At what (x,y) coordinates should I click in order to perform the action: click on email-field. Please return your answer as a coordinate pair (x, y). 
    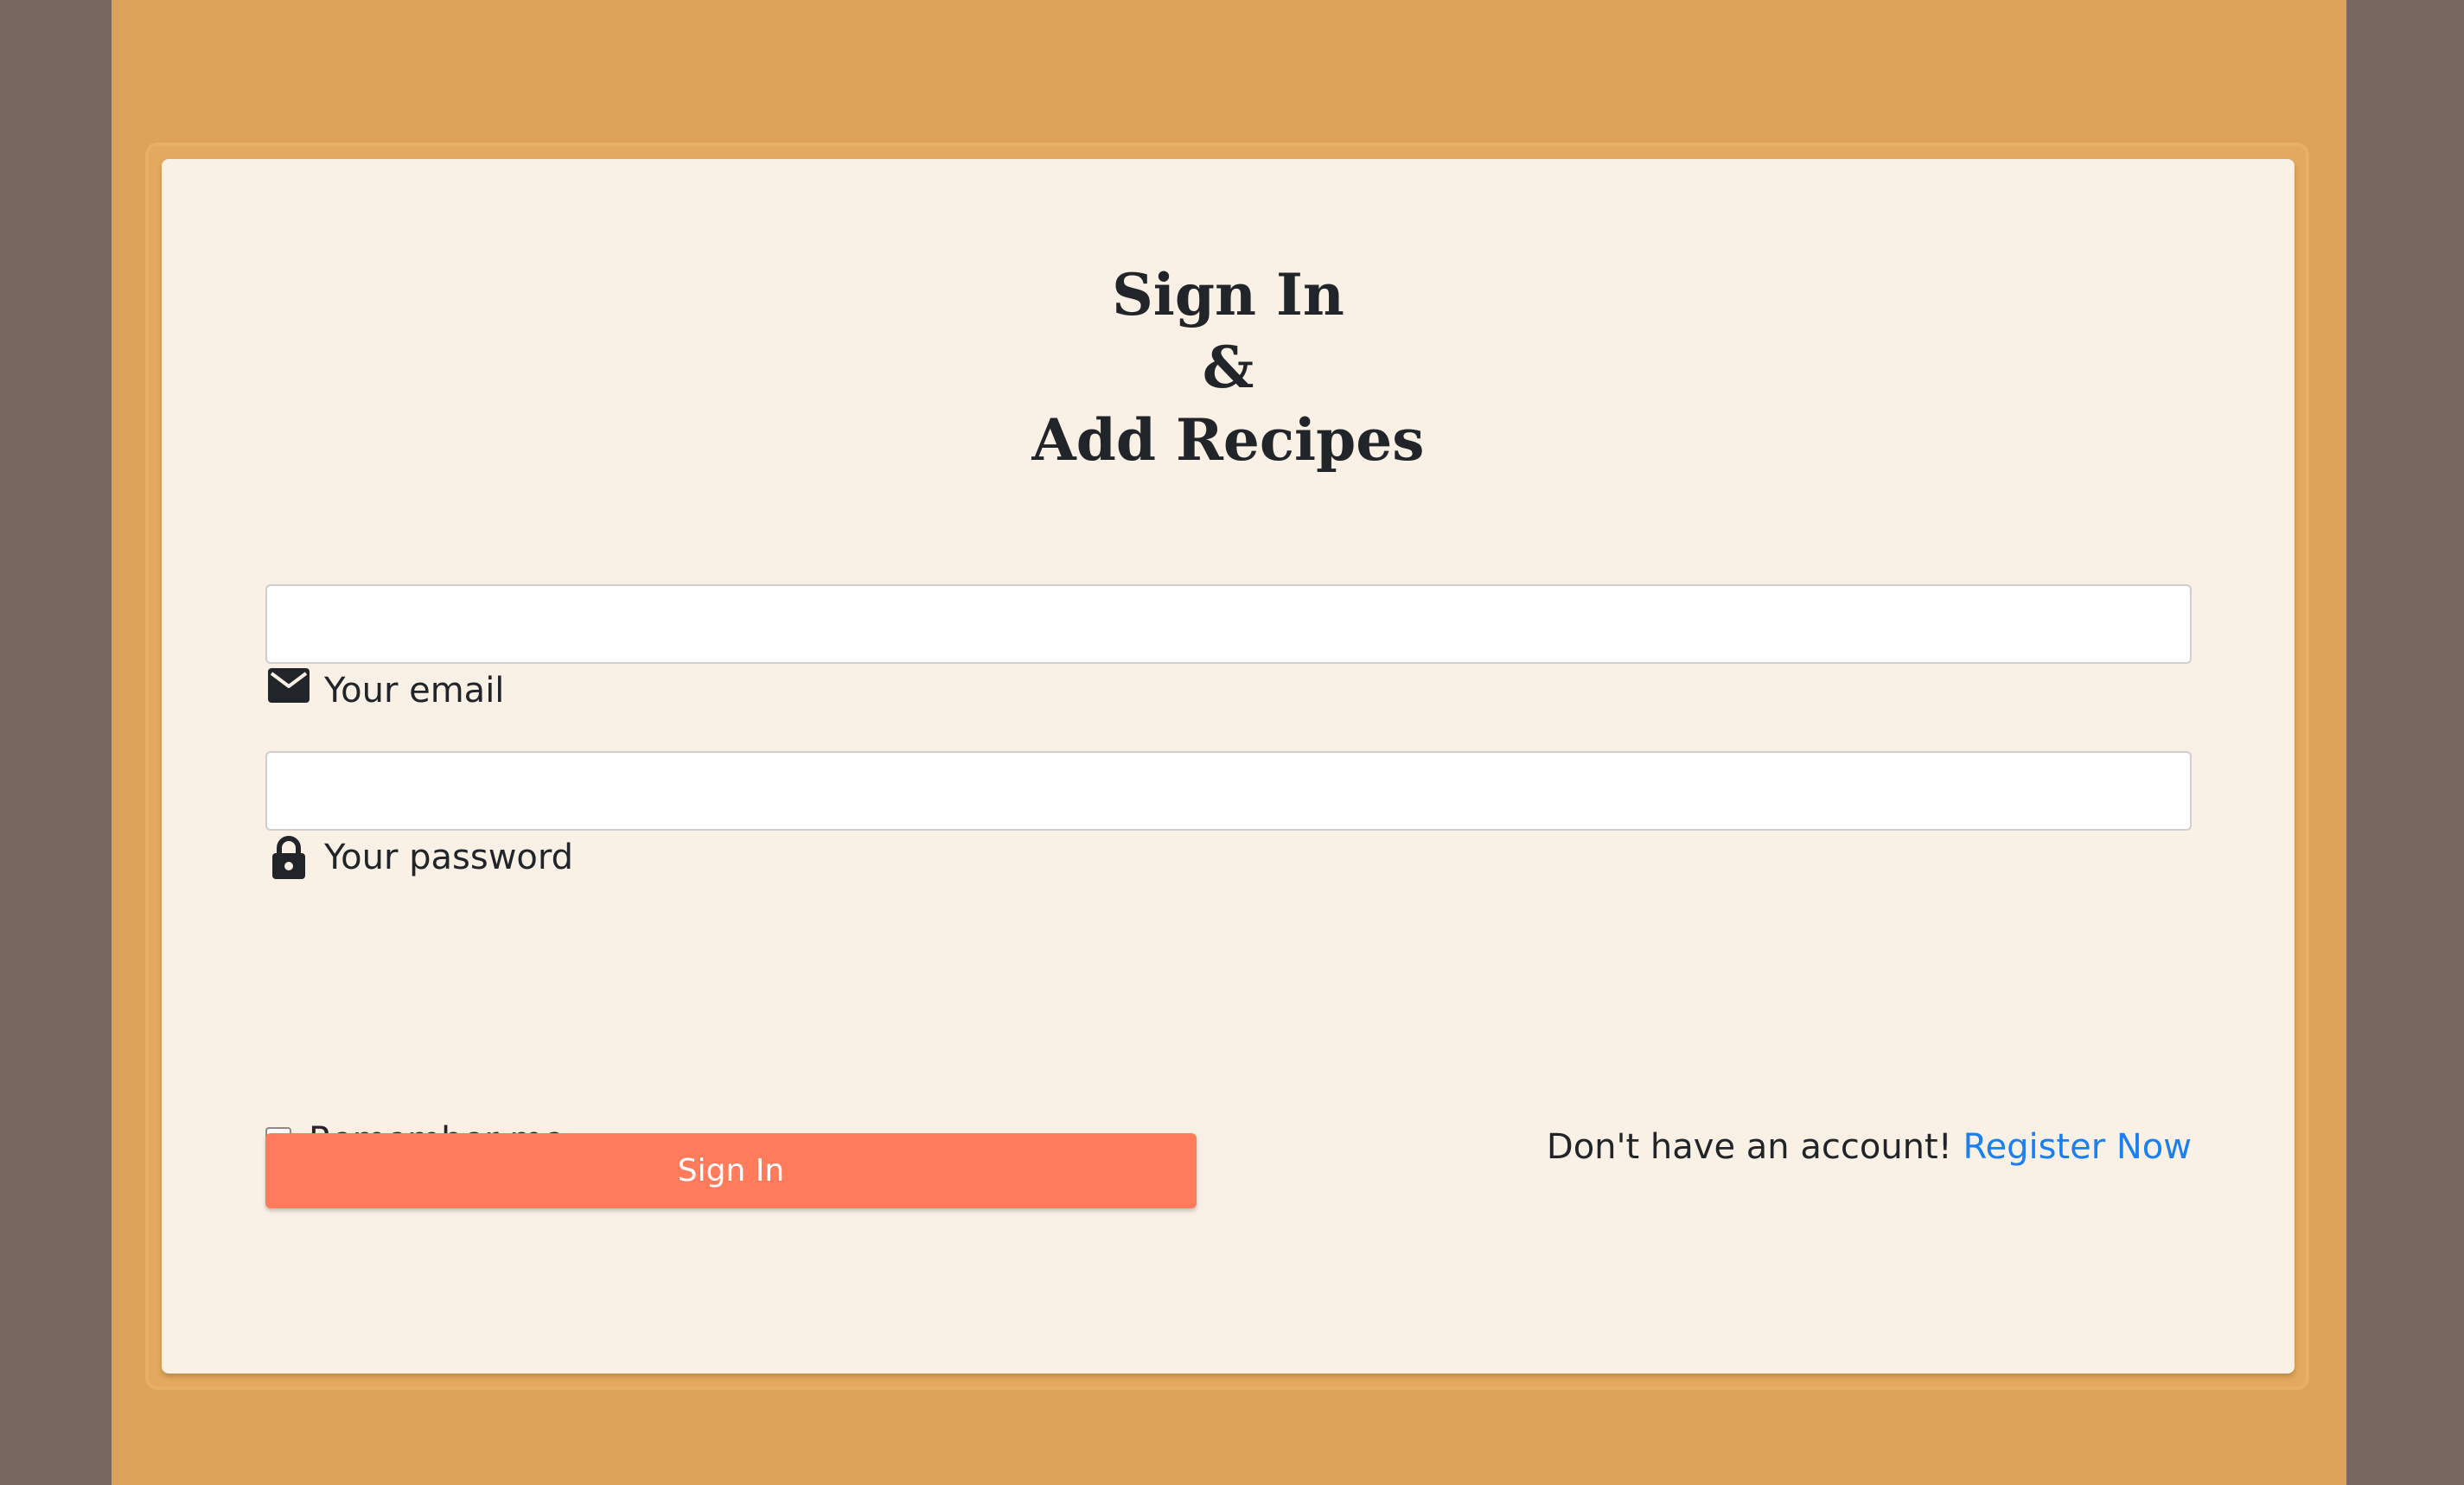
    Looking at the image, I should click on (1228, 624).